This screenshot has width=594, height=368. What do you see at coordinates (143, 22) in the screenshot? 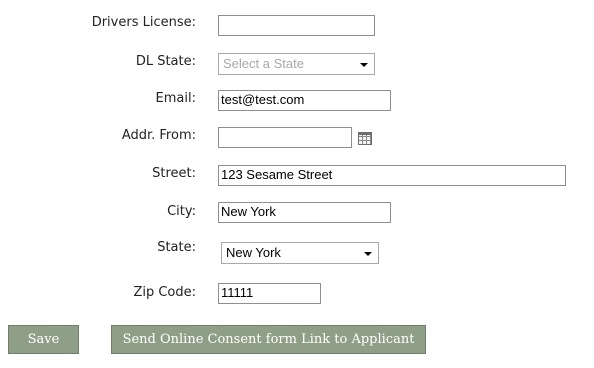
I see `drivers-license-label: Drivers License:` at bounding box center [143, 22].